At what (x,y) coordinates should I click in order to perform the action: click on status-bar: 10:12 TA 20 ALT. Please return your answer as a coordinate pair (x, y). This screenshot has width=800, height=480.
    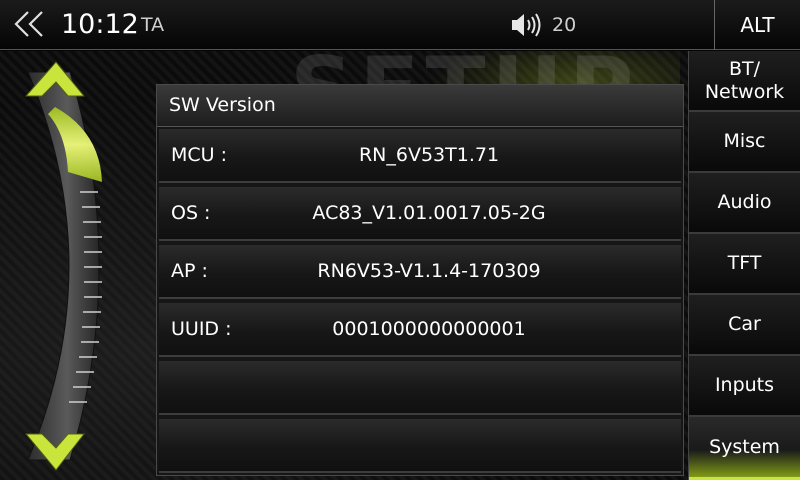
    Looking at the image, I should click on (400, 25).